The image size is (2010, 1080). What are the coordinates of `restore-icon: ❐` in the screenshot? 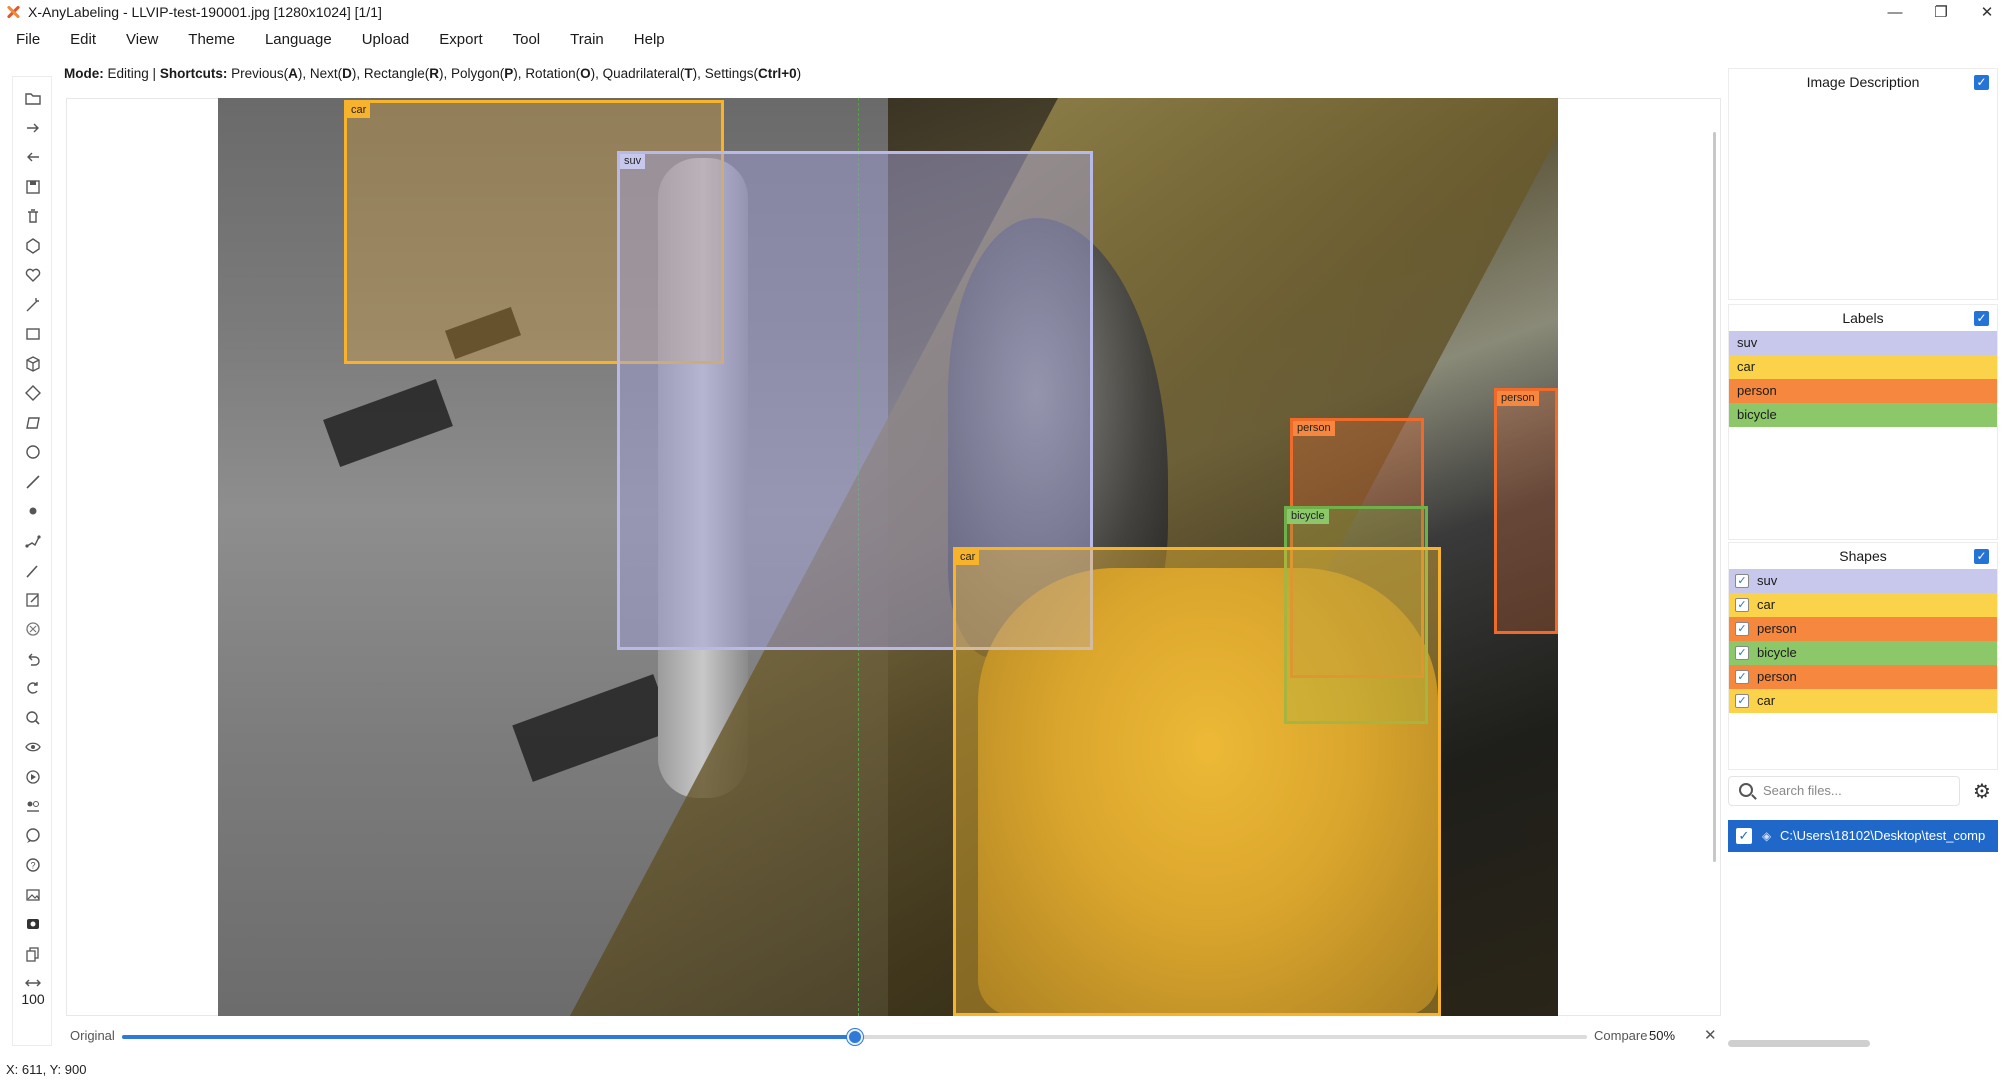 It's located at (1941, 12).